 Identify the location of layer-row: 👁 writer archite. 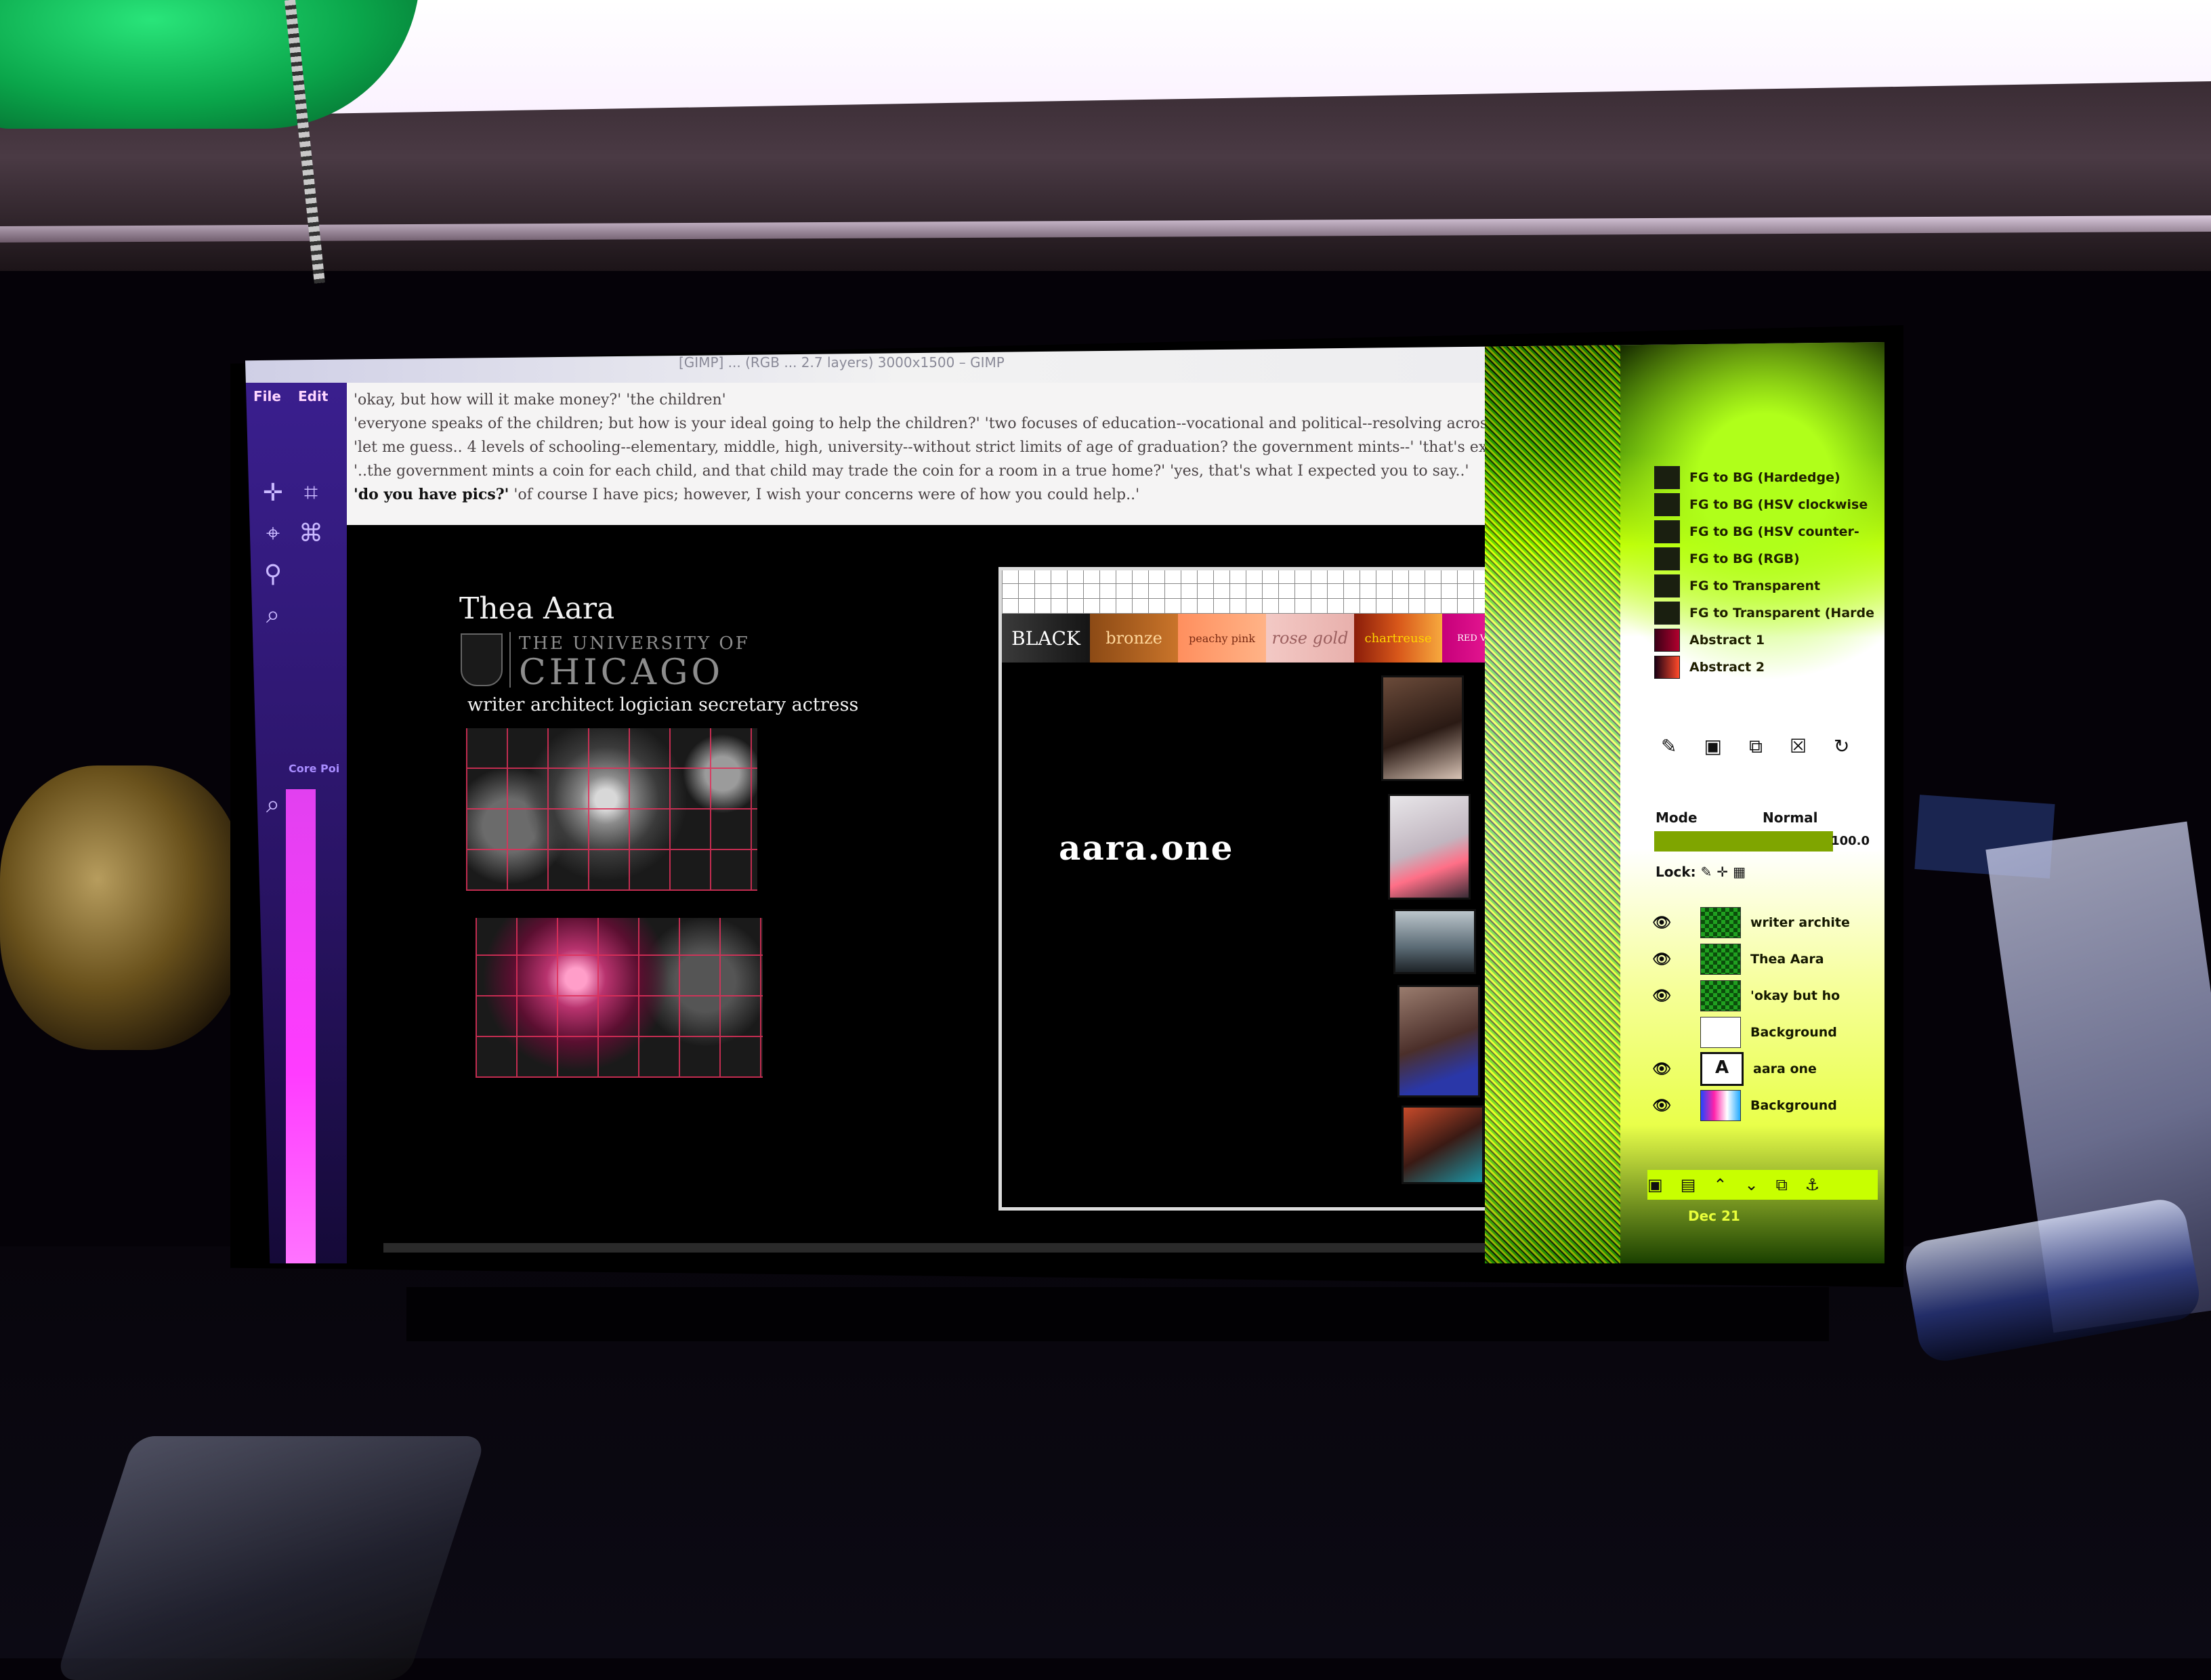
(1765, 922).